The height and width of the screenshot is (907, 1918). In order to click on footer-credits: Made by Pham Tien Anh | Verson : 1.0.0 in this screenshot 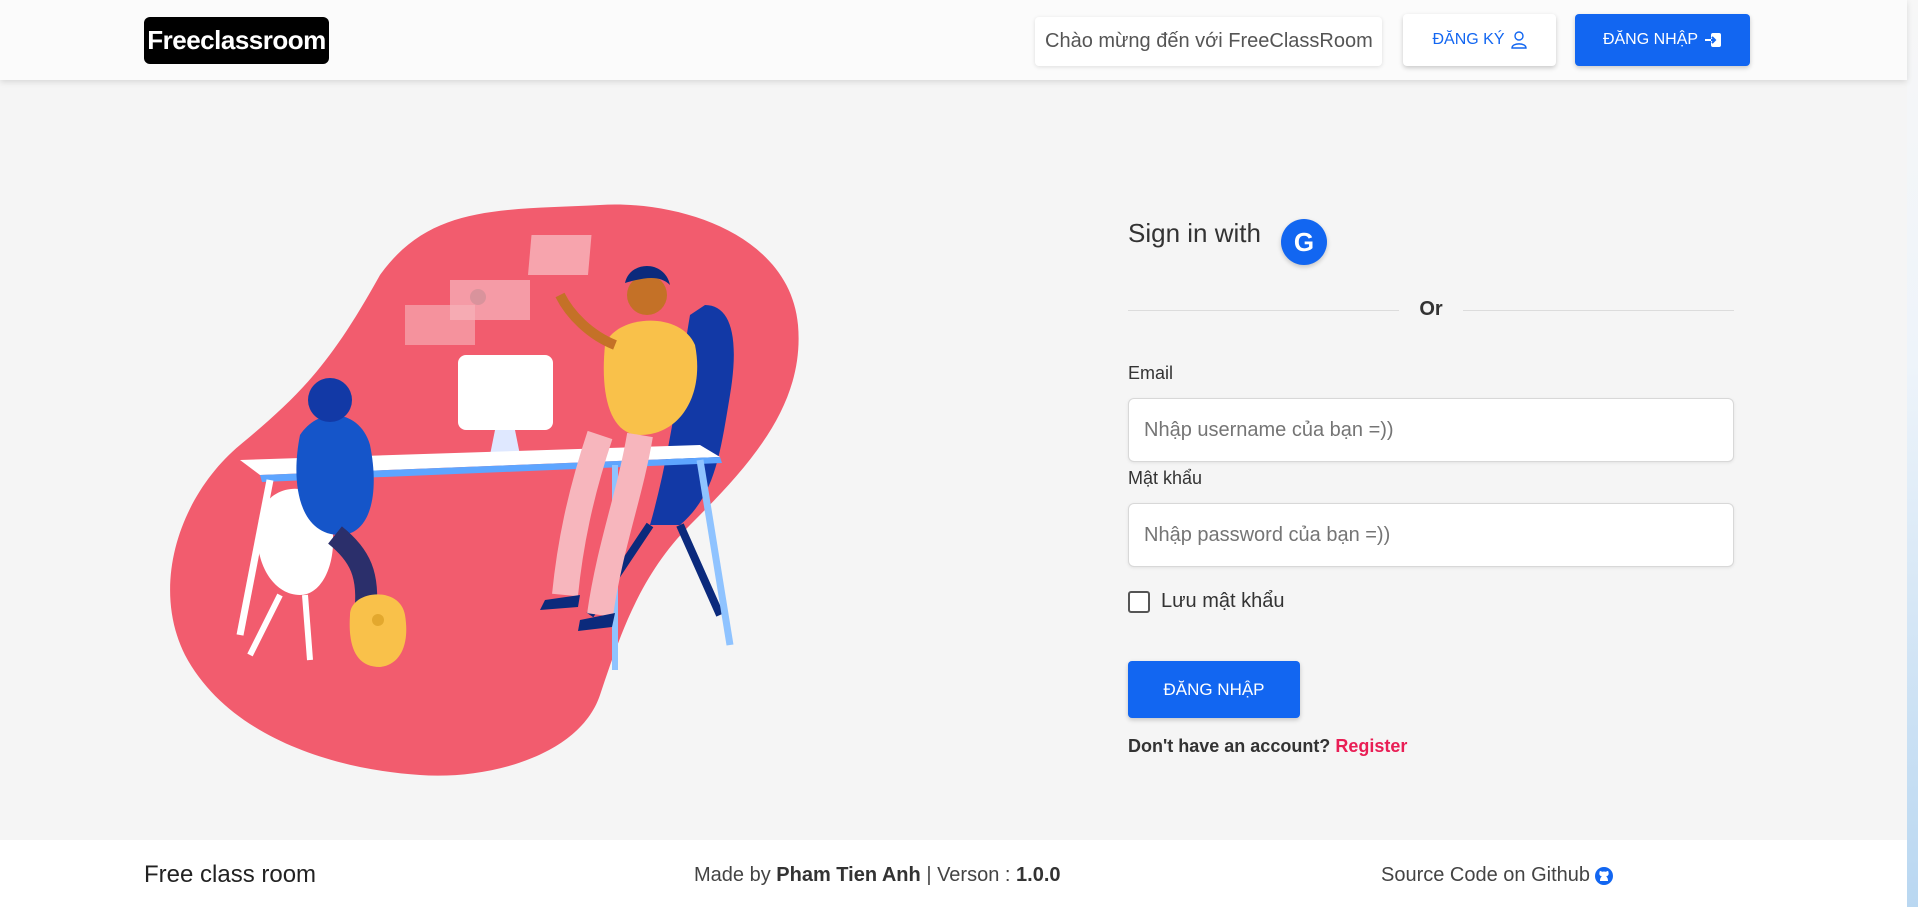, I will do `click(877, 875)`.